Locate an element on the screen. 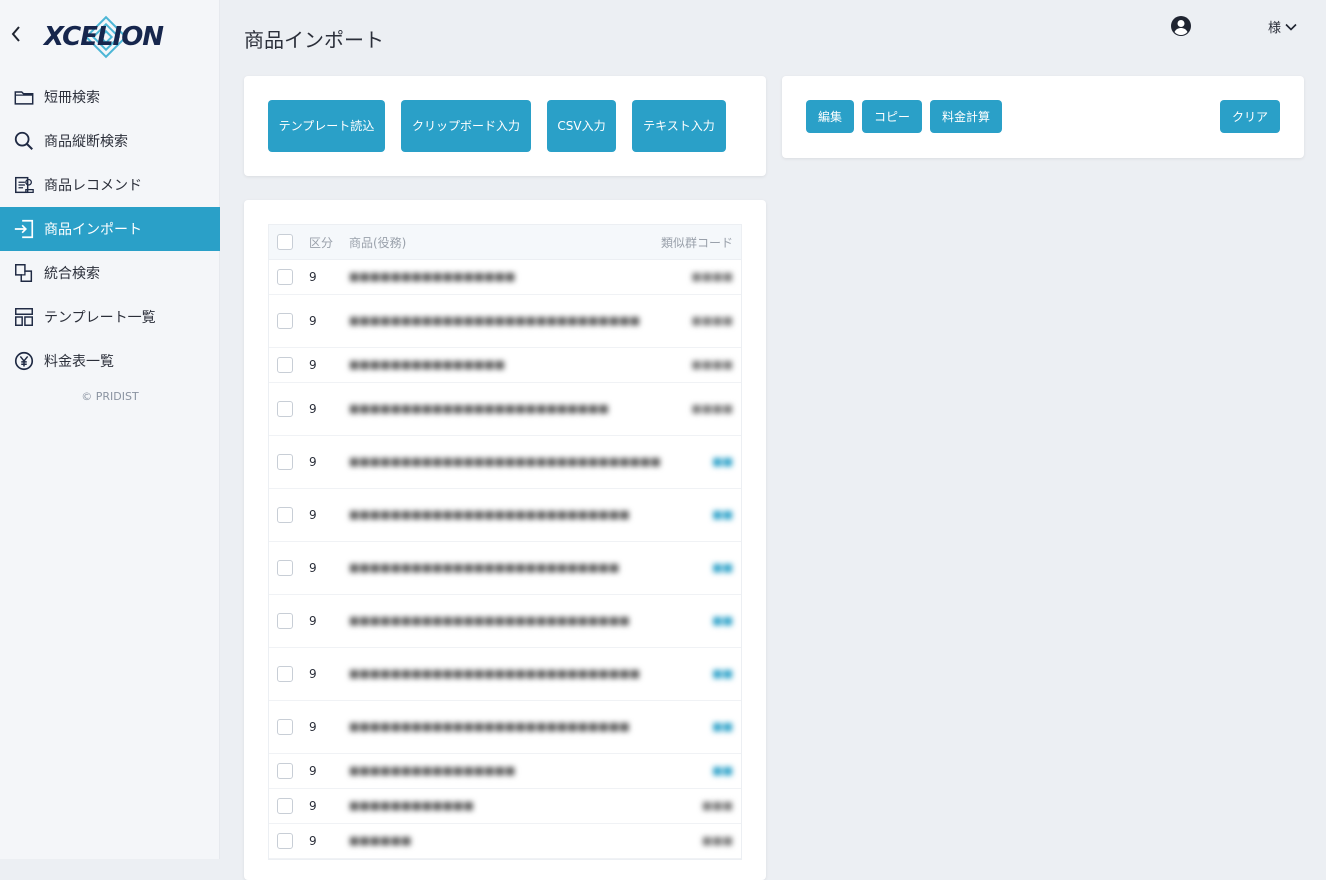  column-header-product: 商品(役務) is located at coordinates (378, 242).